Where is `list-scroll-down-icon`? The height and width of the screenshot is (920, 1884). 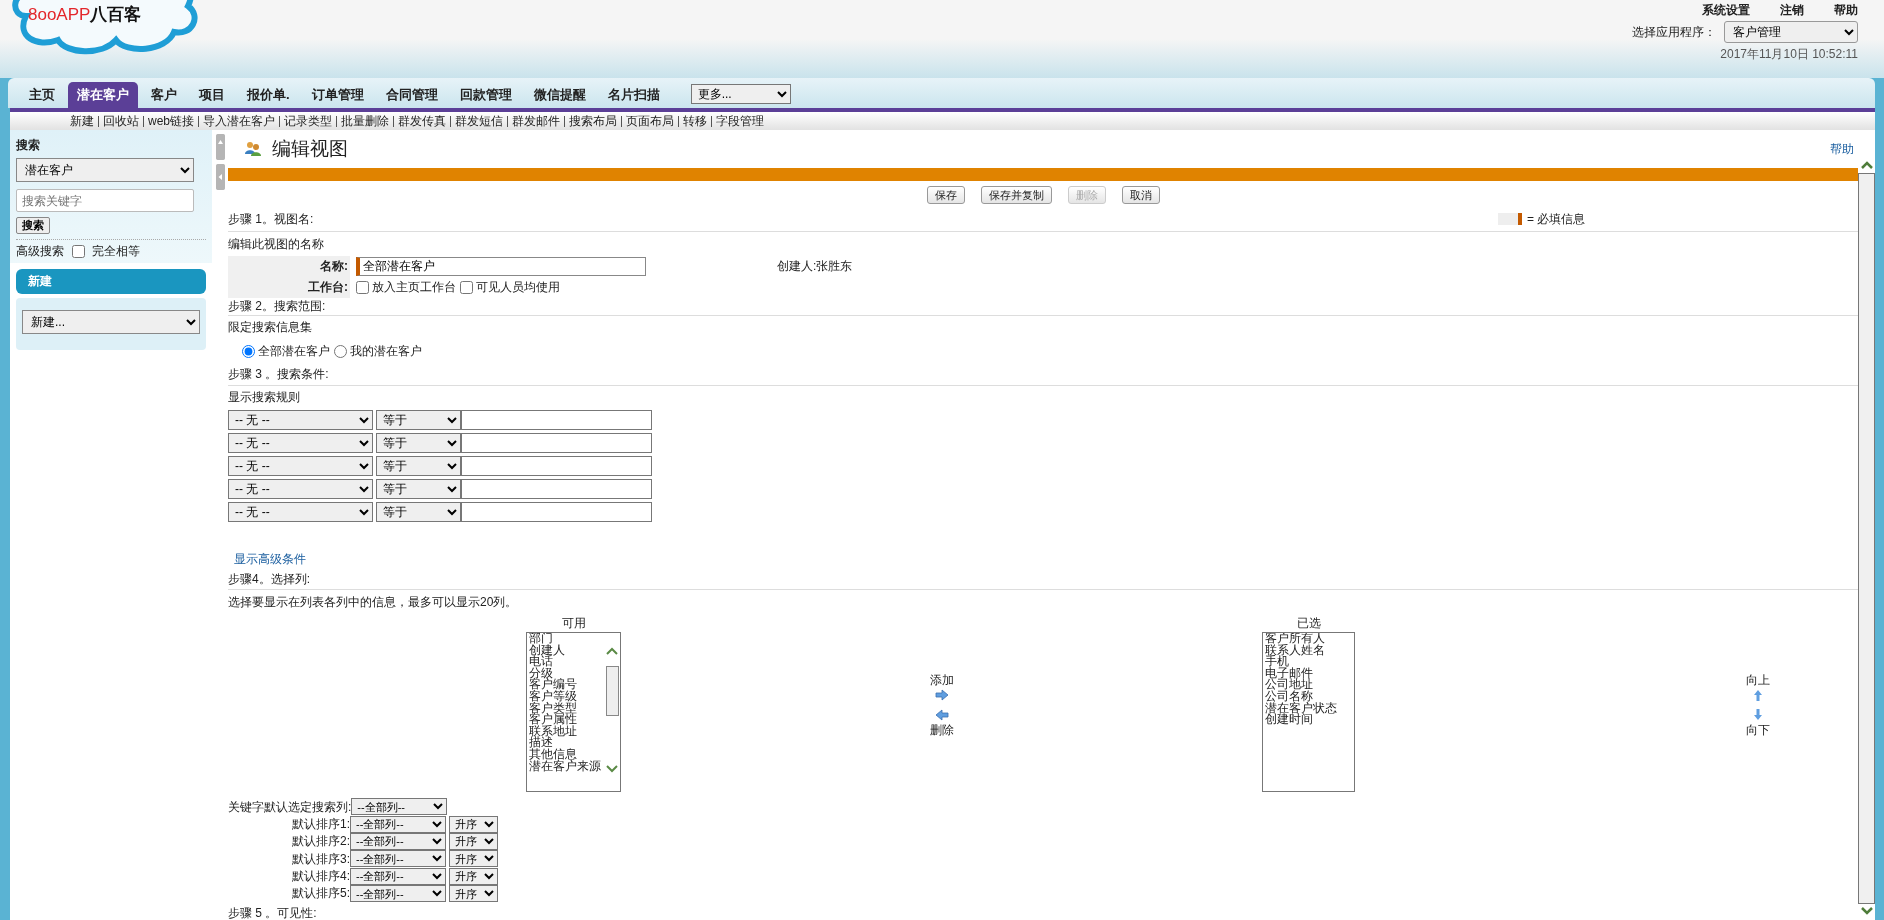 list-scroll-down-icon is located at coordinates (612, 768).